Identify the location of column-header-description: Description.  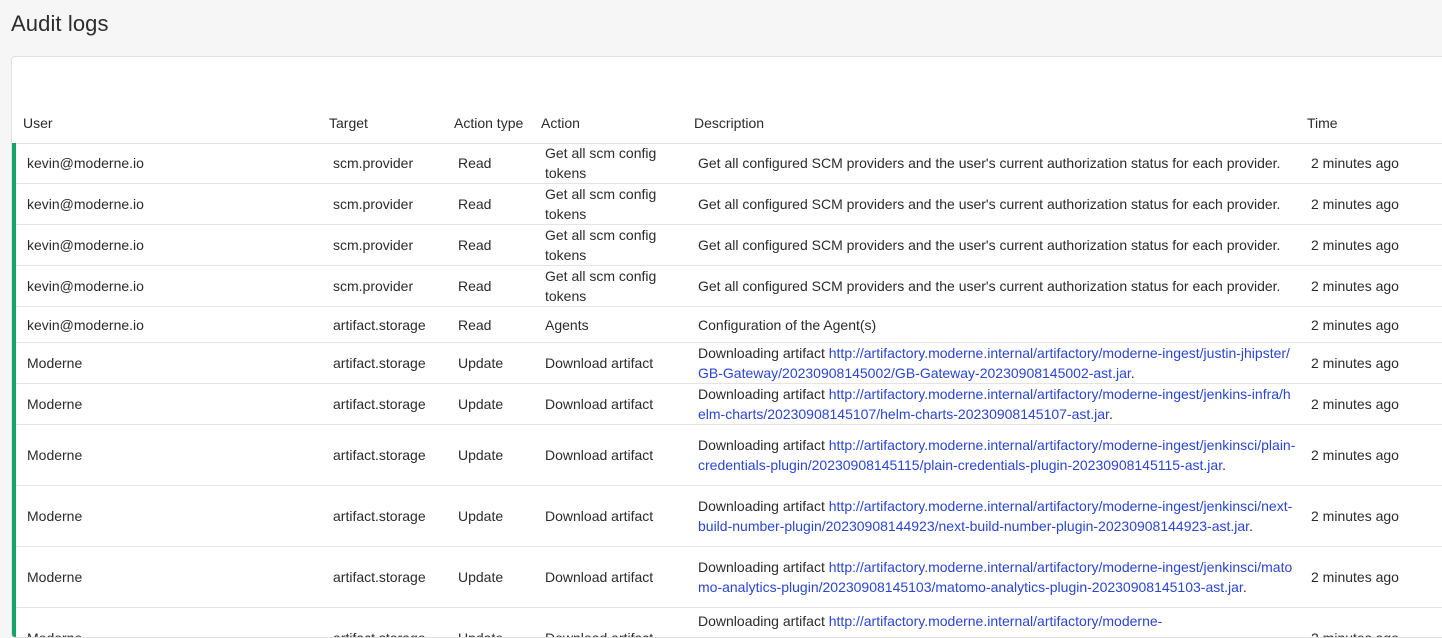
(729, 126).